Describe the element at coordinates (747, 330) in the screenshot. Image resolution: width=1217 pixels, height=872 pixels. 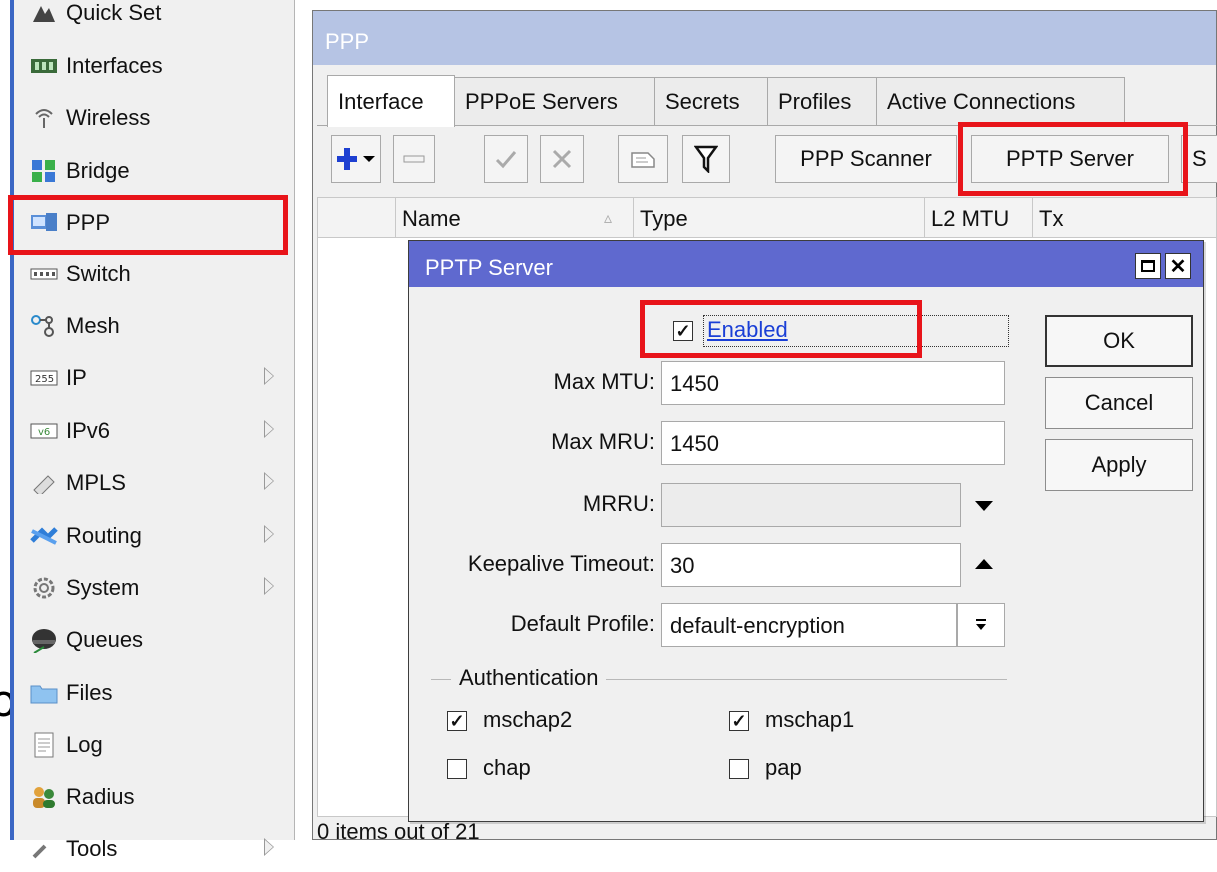
I see `enabled-label: Enabled` at that location.